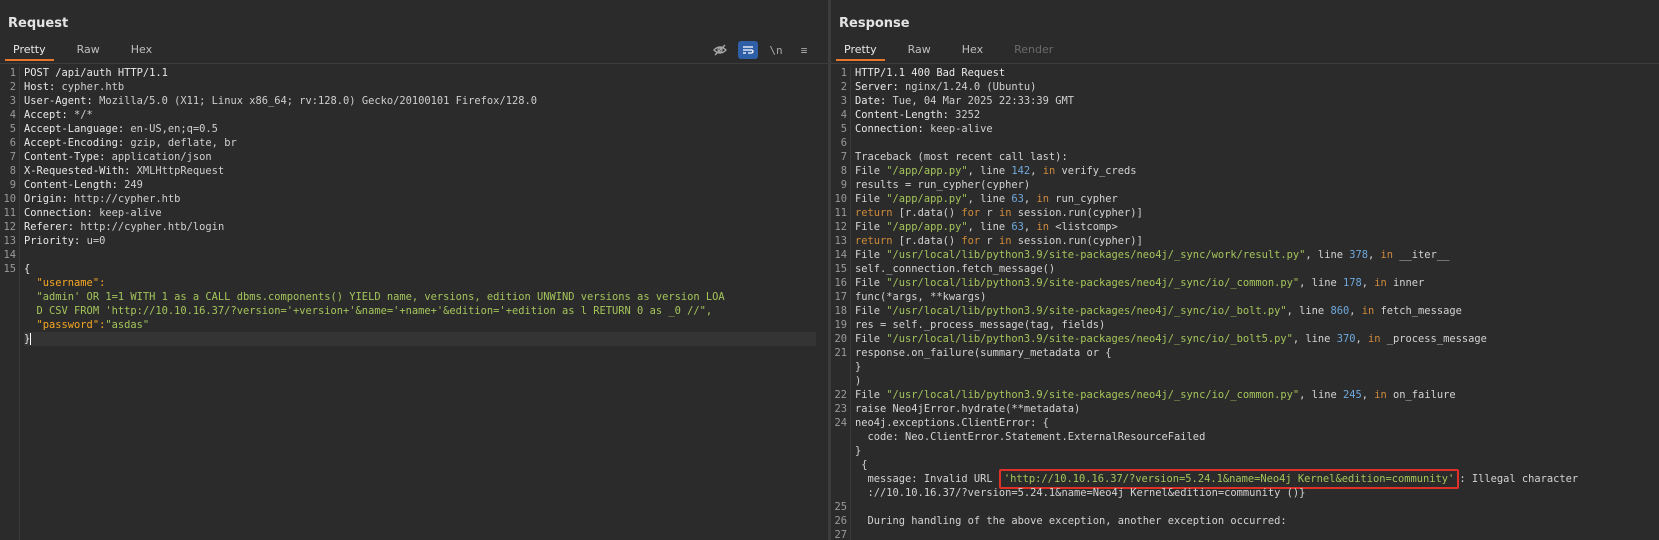 This screenshot has height=540, width=1659. Describe the element at coordinates (110, 157) in the screenshot. I see `request-line: 7 Content-Type: application/json` at that location.